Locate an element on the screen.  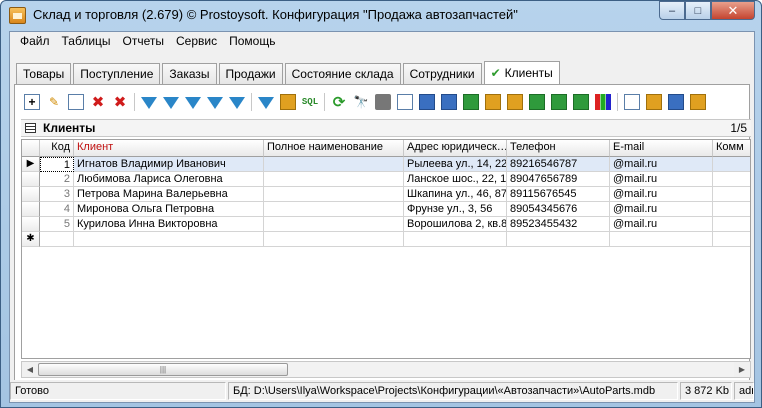
new-row-icon: ✱ is located at coordinates (31, 239).